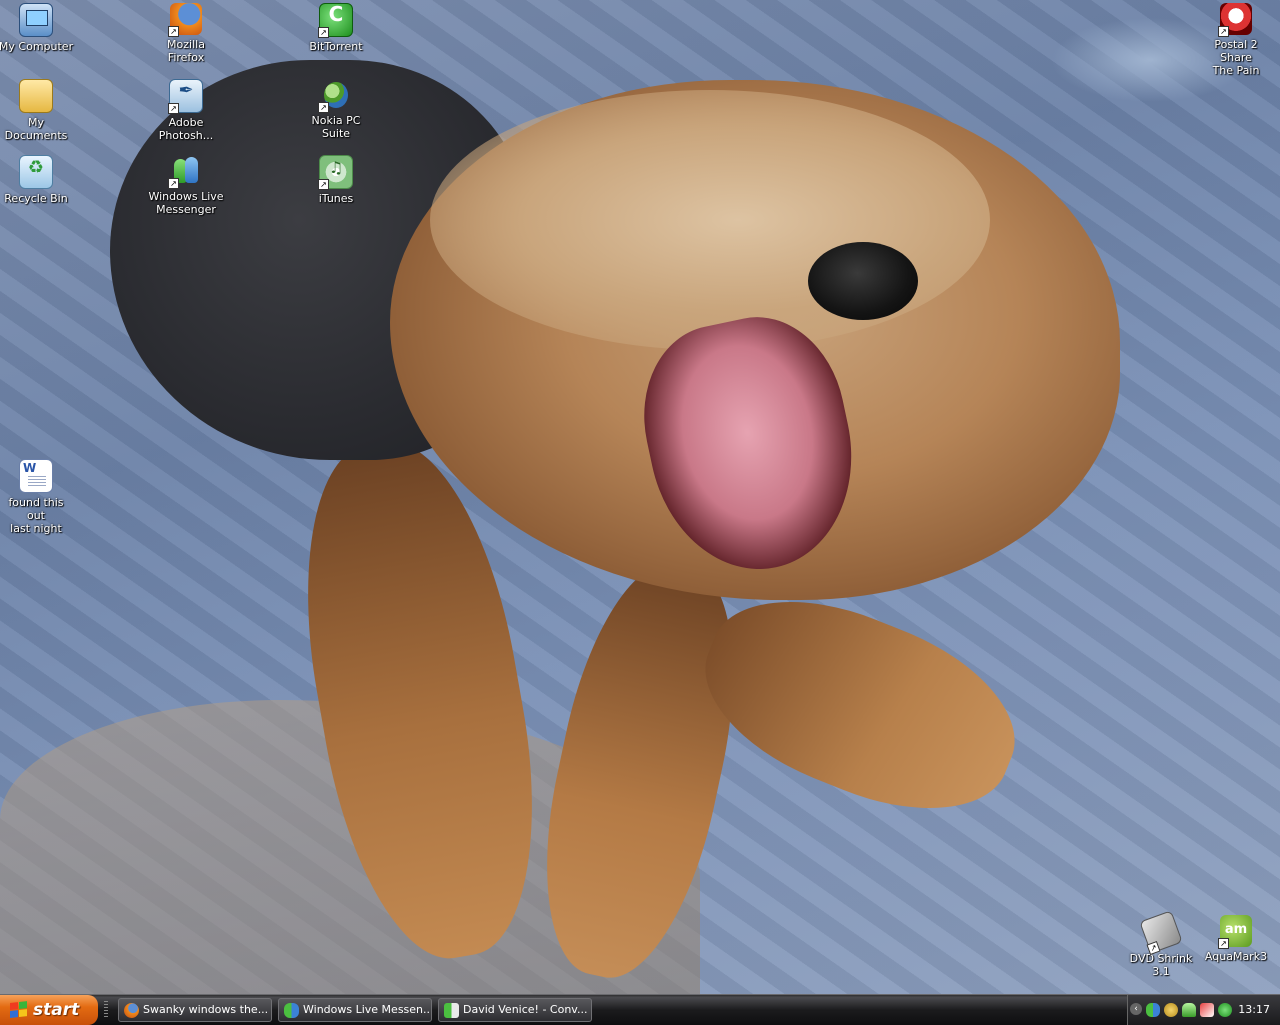 This screenshot has width=1280, height=1025. What do you see at coordinates (335, 20) in the screenshot?
I see `bittorrent-icon: ↗` at bounding box center [335, 20].